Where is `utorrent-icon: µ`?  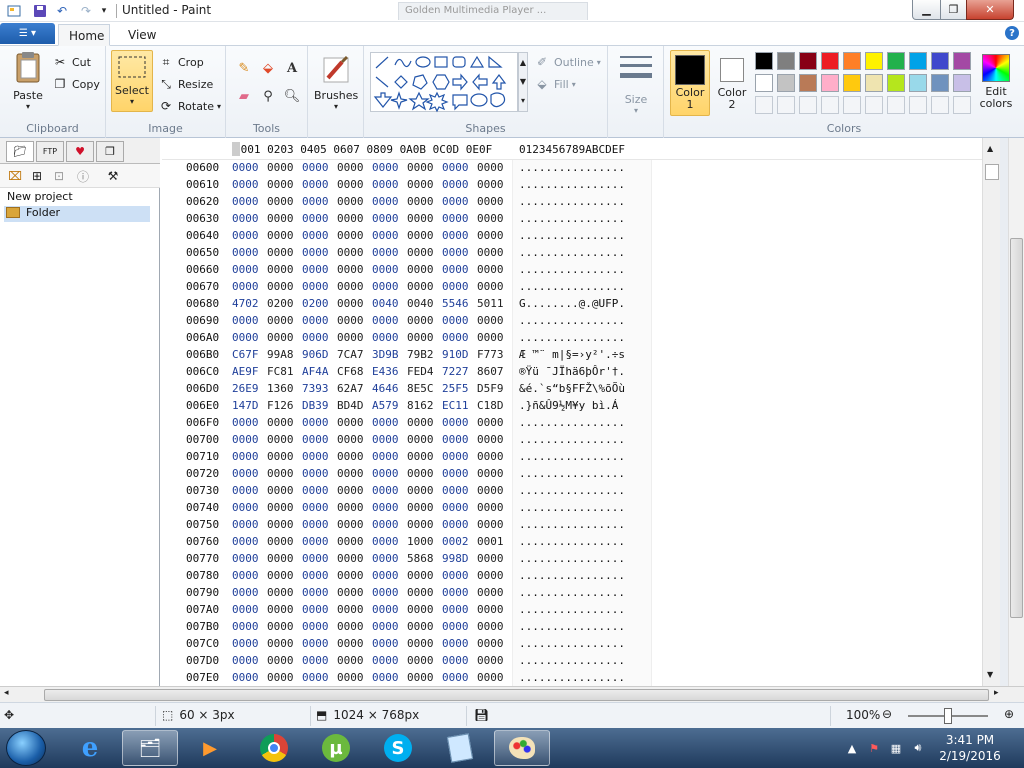
utorrent-icon: µ is located at coordinates (336, 748).